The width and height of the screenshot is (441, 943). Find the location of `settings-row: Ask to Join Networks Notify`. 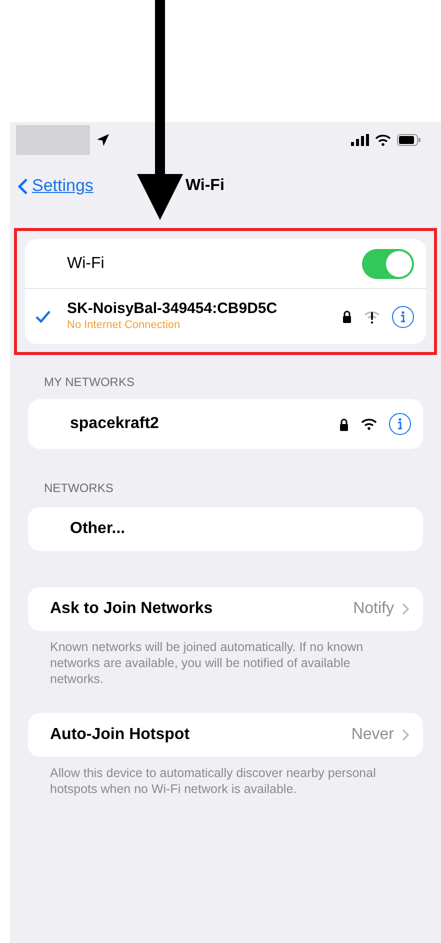

settings-row: Ask to Join Networks Notify is located at coordinates (225, 609).